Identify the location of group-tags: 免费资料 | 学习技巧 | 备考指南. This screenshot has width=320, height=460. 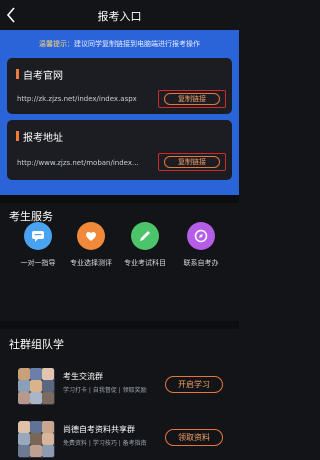
(105, 443).